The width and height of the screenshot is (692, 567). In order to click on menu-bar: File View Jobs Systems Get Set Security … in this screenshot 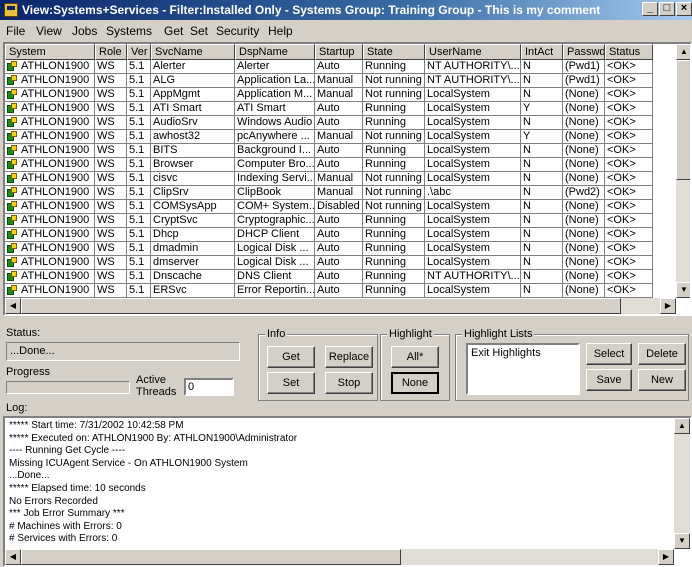, I will do `click(346, 30)`.